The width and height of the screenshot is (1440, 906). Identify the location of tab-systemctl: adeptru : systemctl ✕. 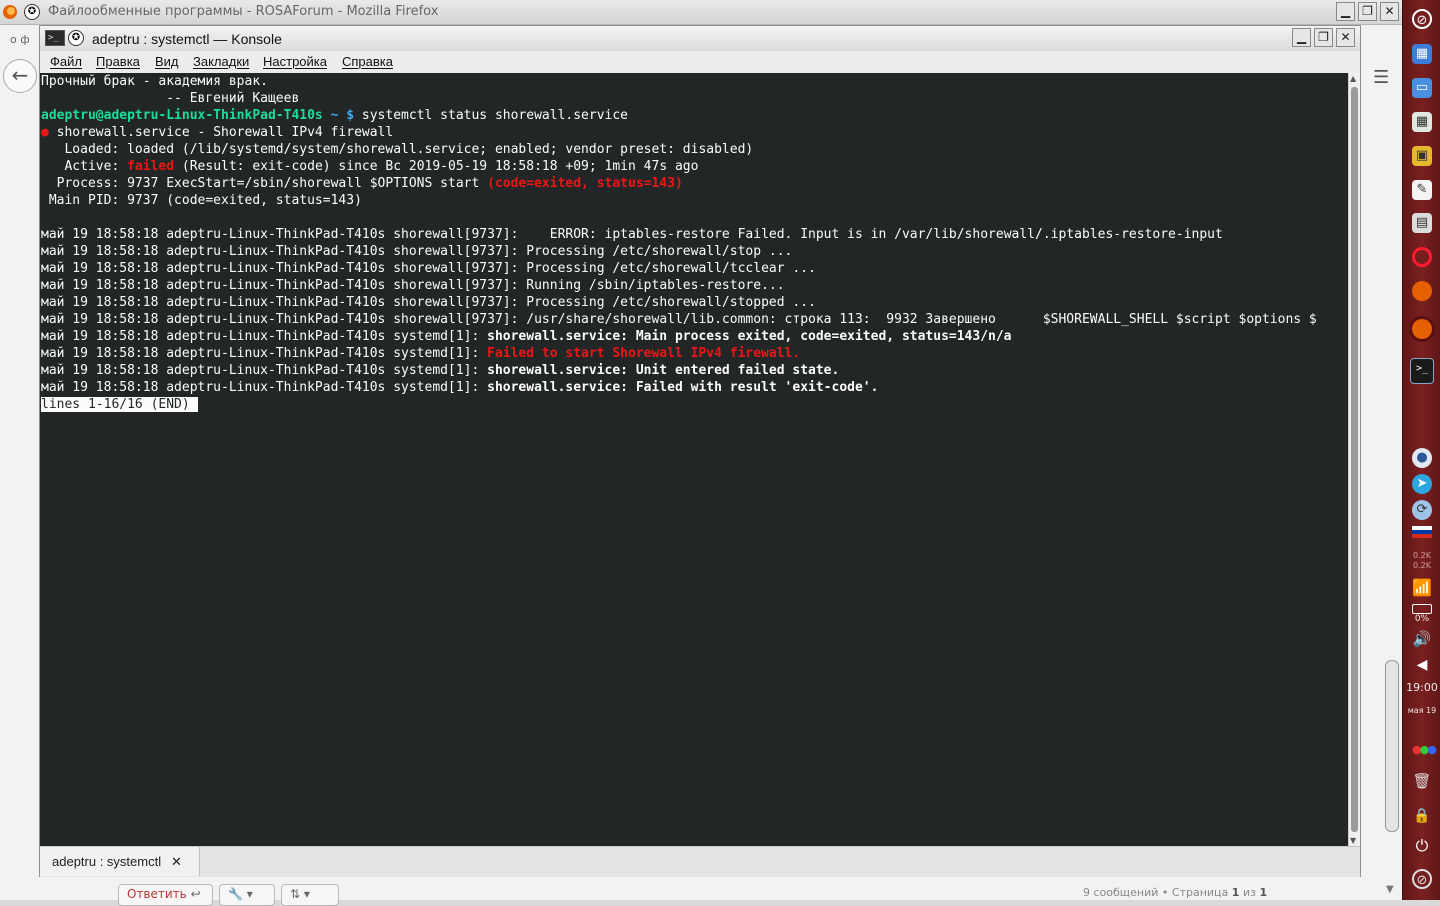
(120, 861).